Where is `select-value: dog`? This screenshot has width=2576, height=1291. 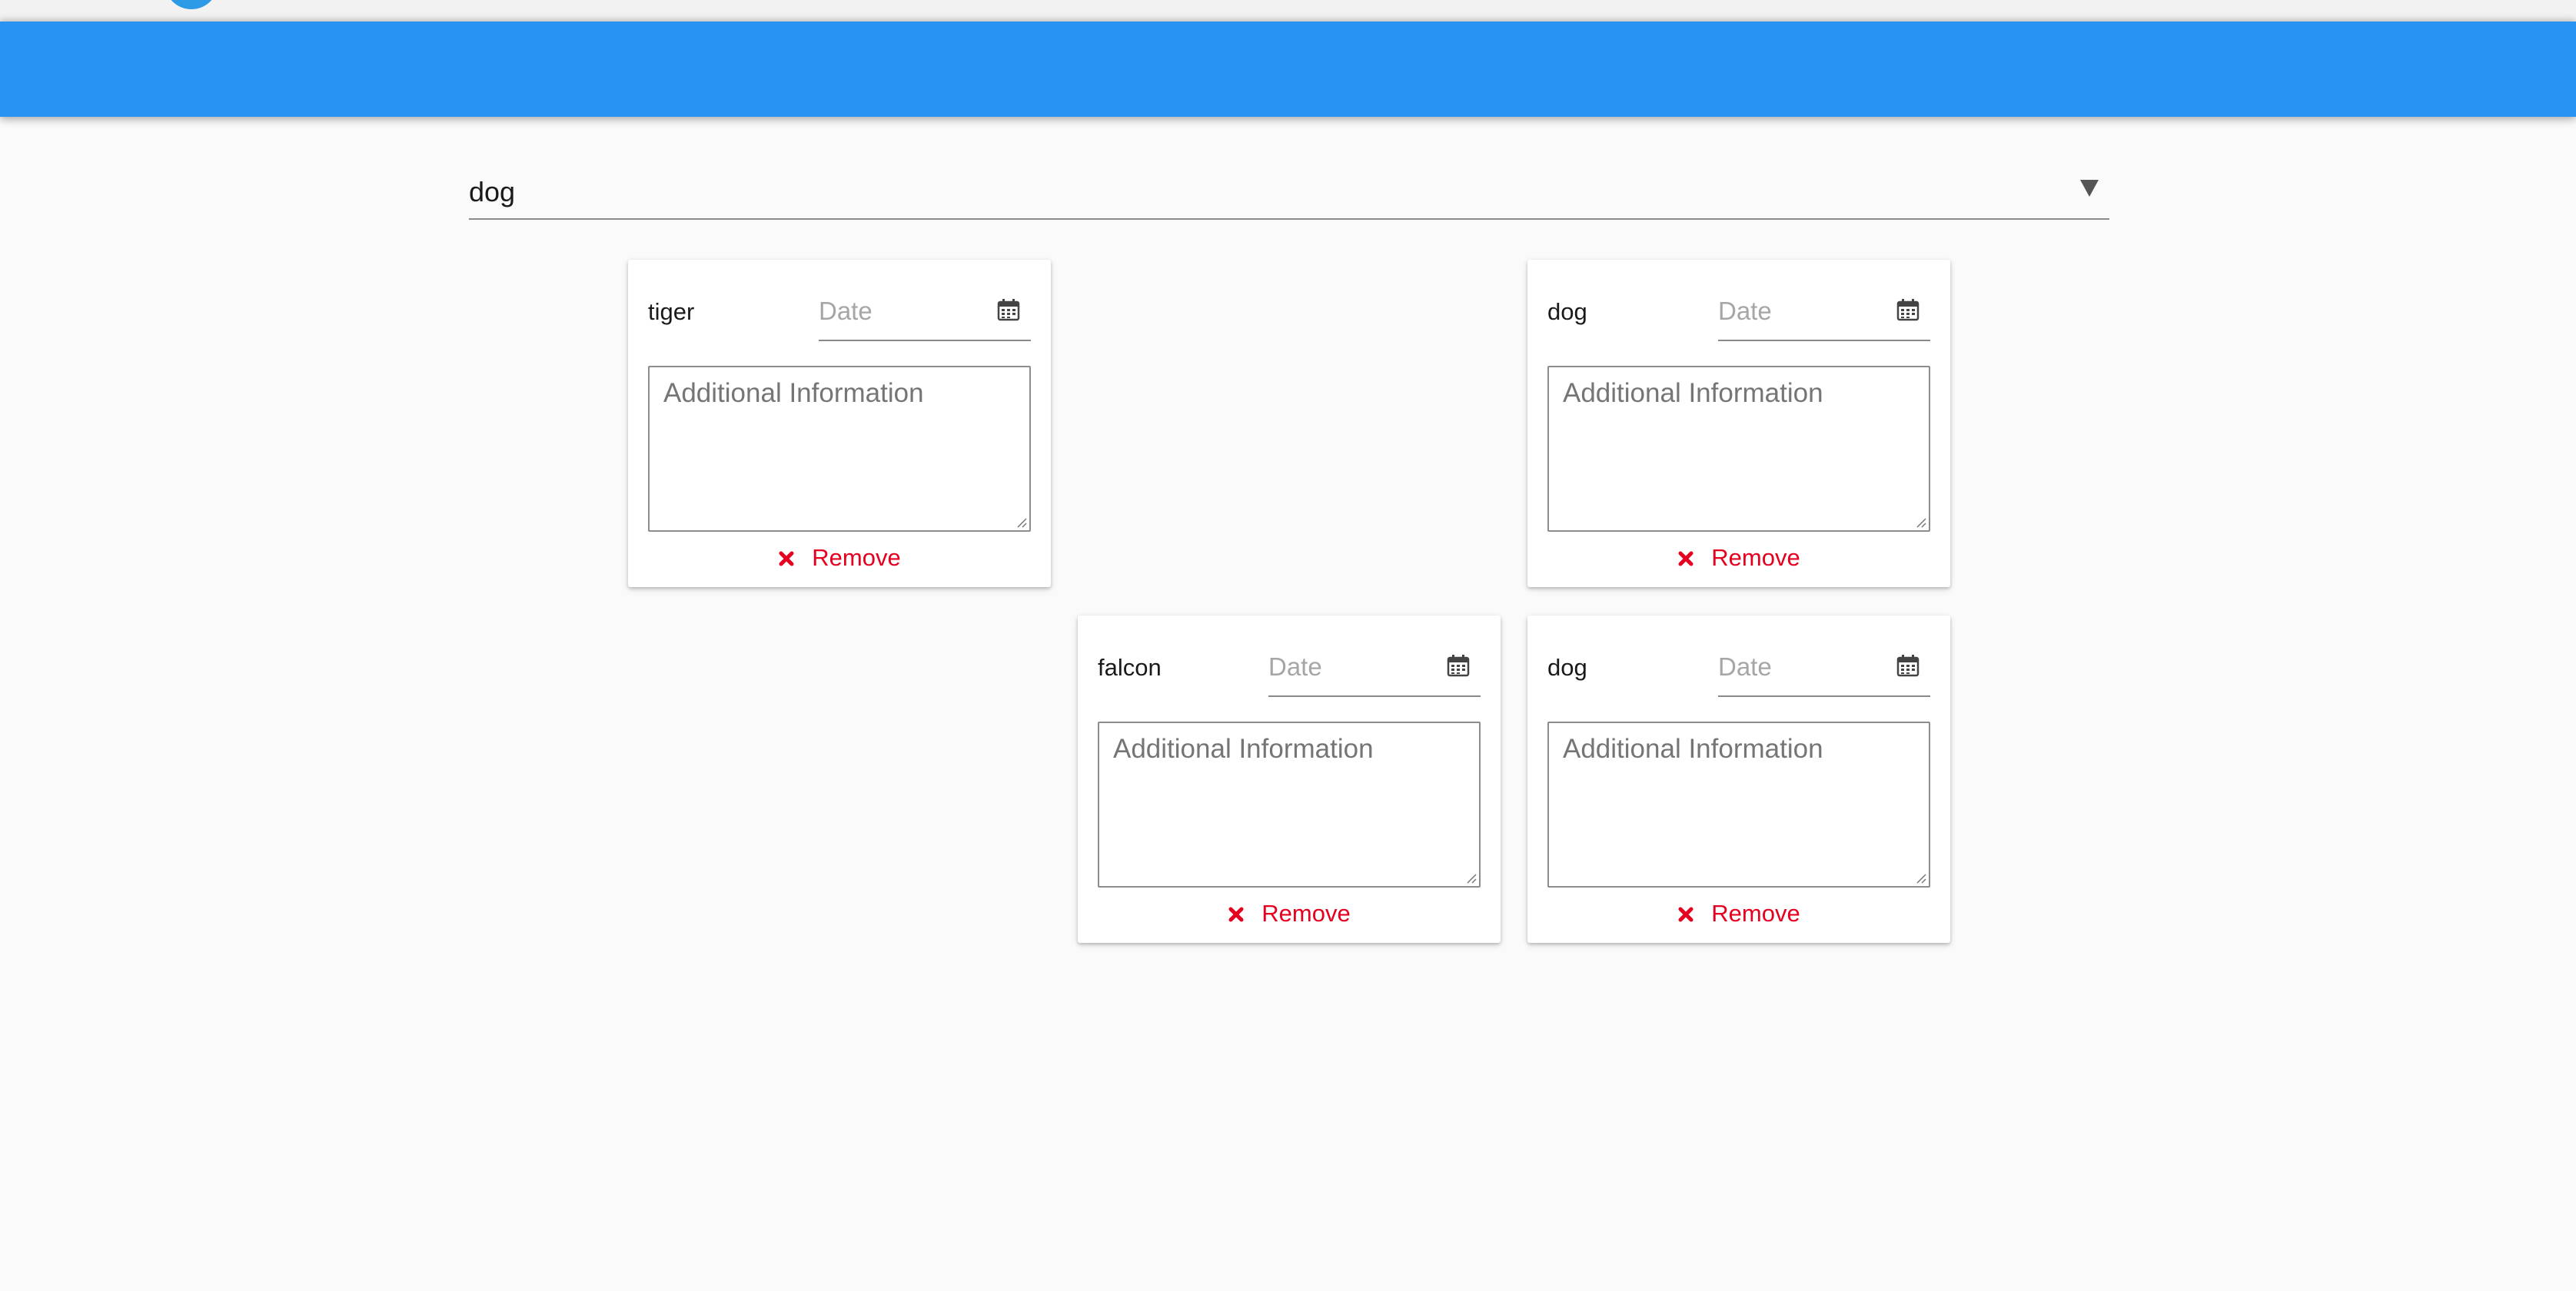 select-value: dog is located at coordinates (493, 191).